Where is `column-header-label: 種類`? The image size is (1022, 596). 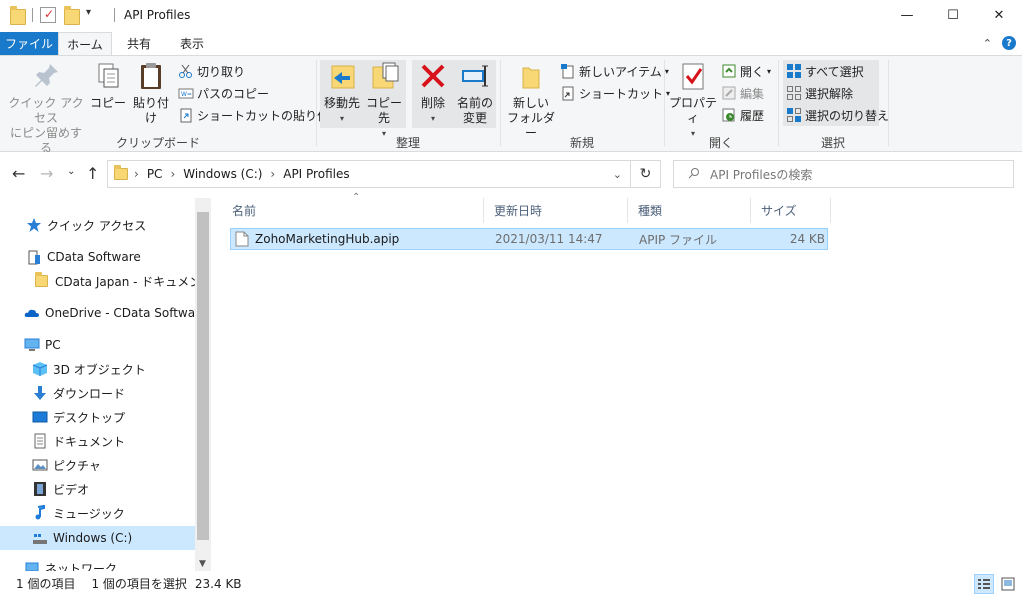
column-header-label: 種類 is located at coordinates (650, 211).